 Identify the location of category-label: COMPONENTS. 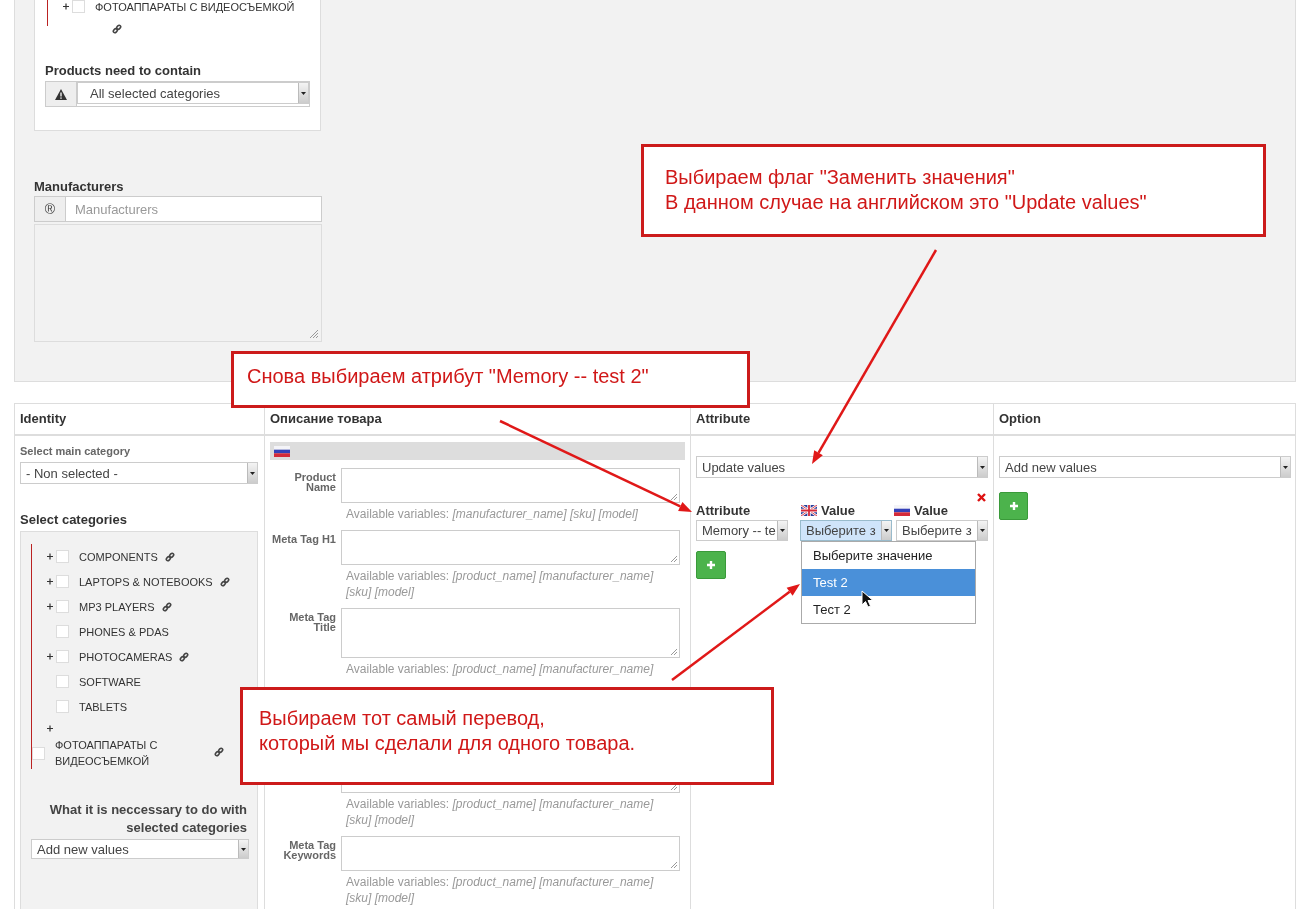
(118, 556).